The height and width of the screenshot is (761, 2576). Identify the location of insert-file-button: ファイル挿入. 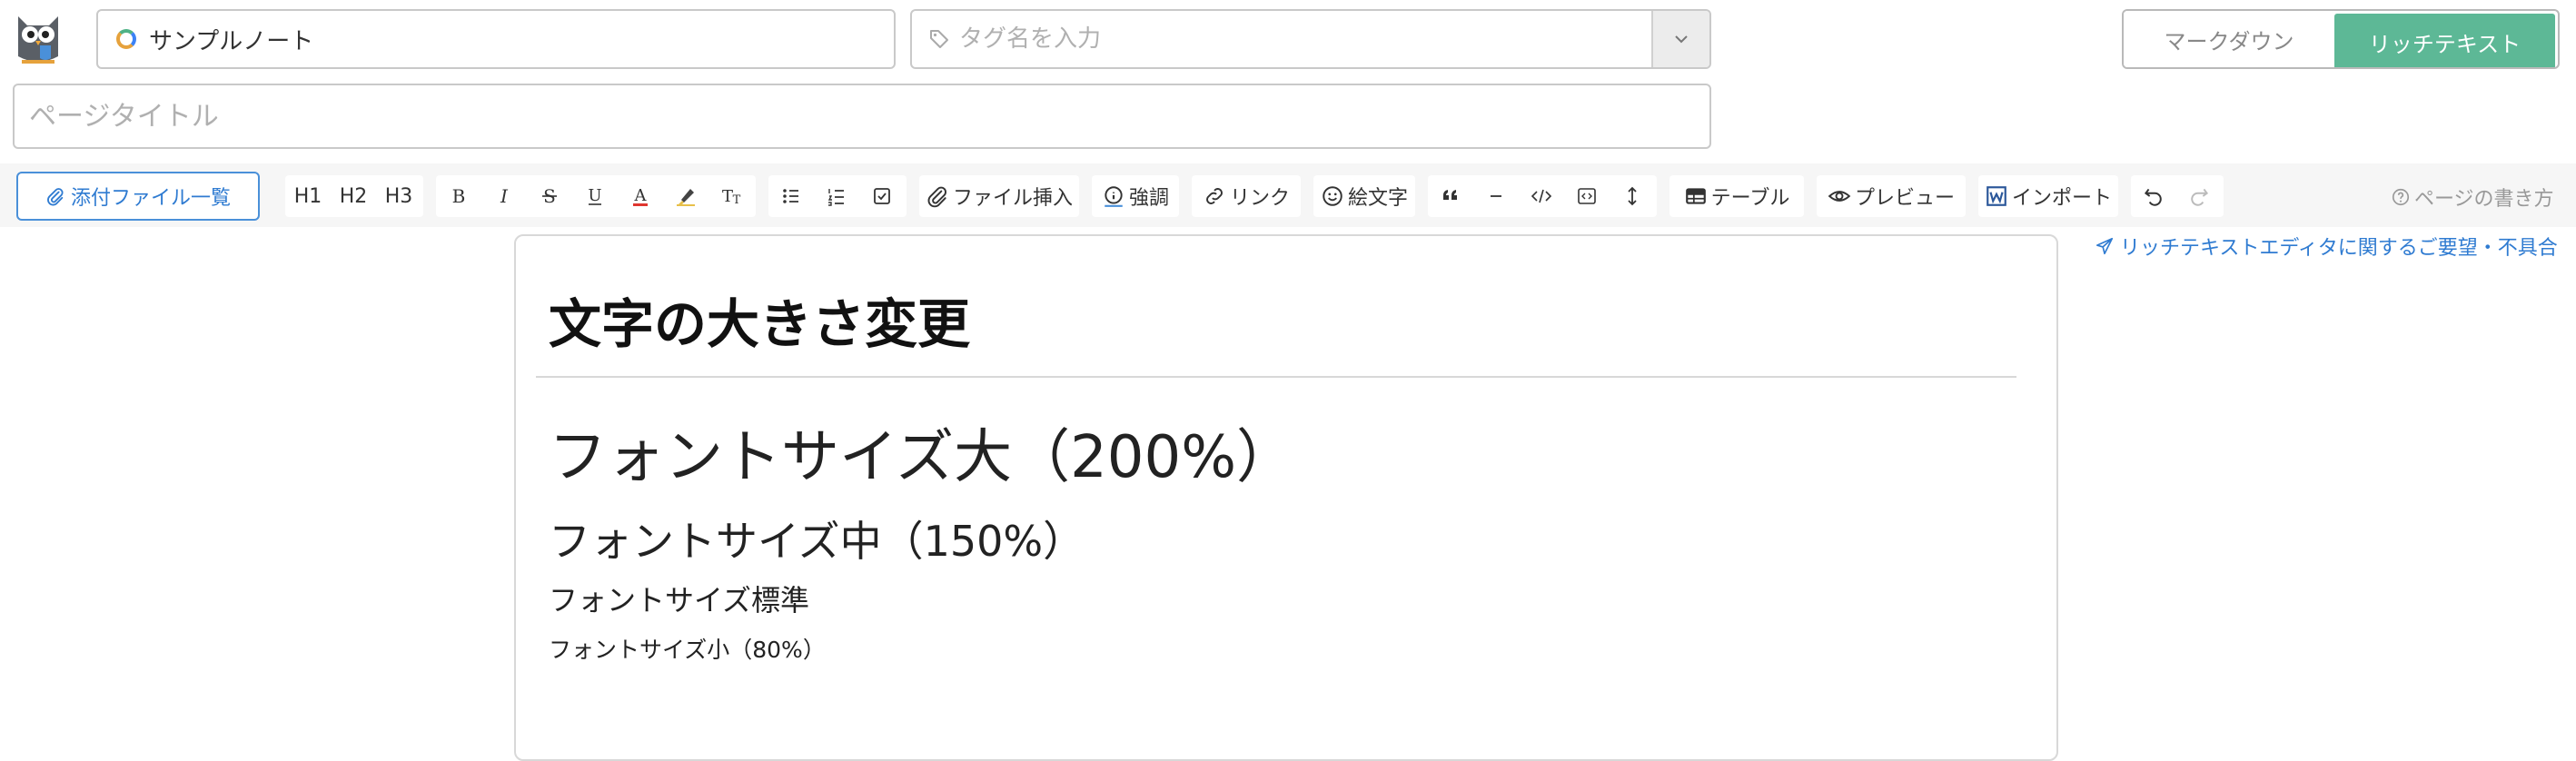
(999, 196).